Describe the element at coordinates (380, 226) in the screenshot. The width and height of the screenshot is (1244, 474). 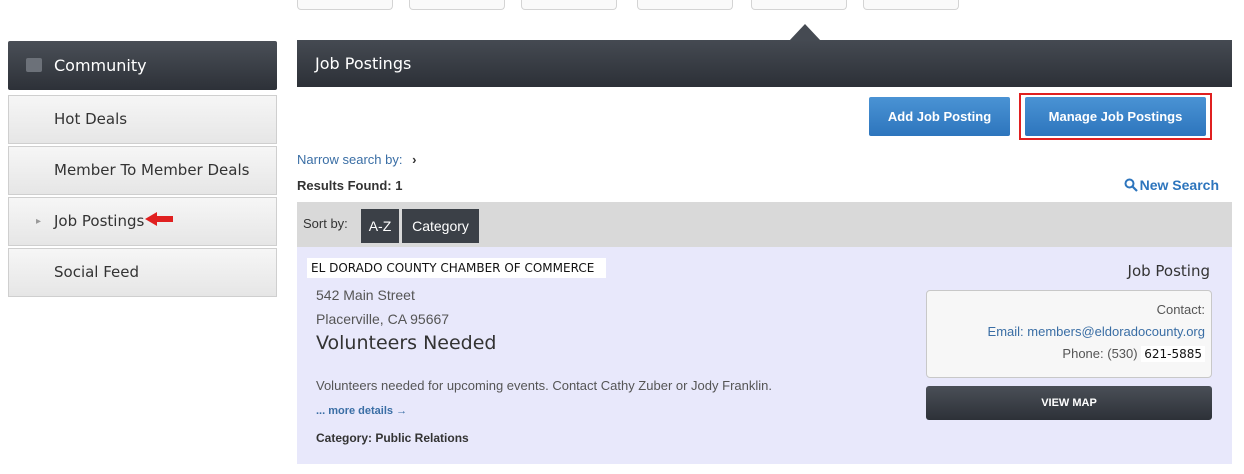
I see `sort-az-button: A-Z` at that location.